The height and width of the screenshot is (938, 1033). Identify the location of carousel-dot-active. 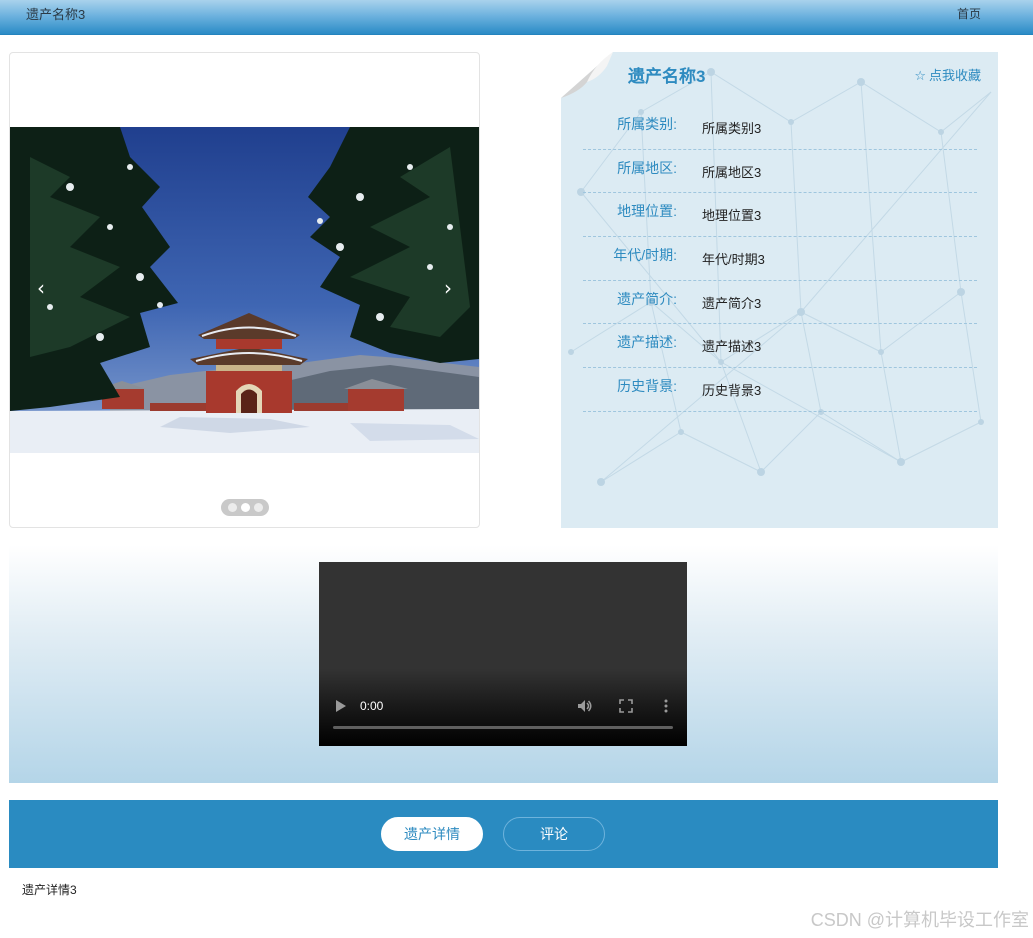
(245, 507).